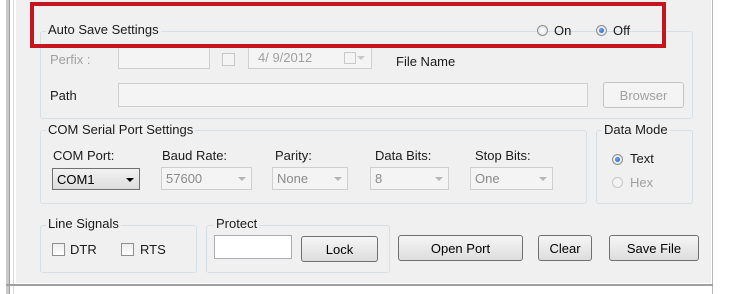  I want to click on window-bottom-border, so click(359, 285).